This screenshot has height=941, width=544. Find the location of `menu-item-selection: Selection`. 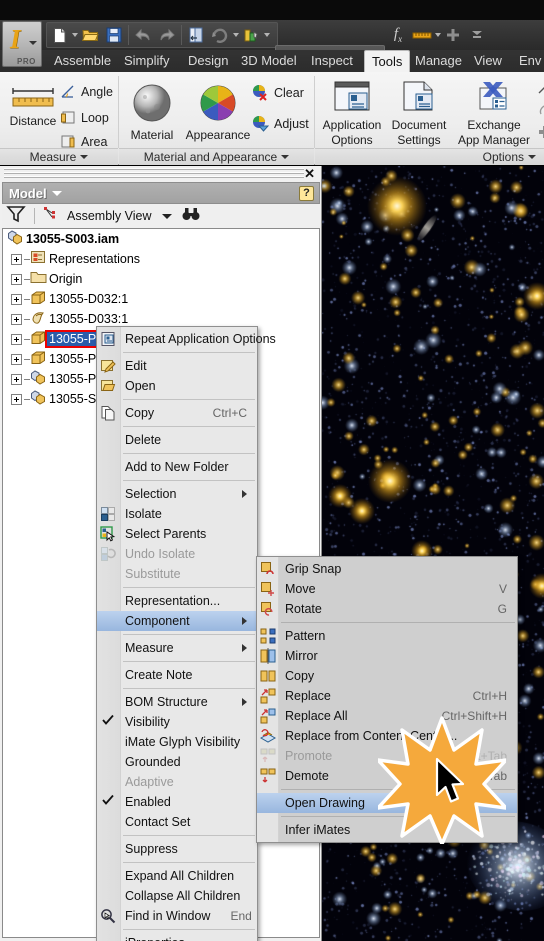

menu-item-selection: Selection is located at coordinates (177, 494).